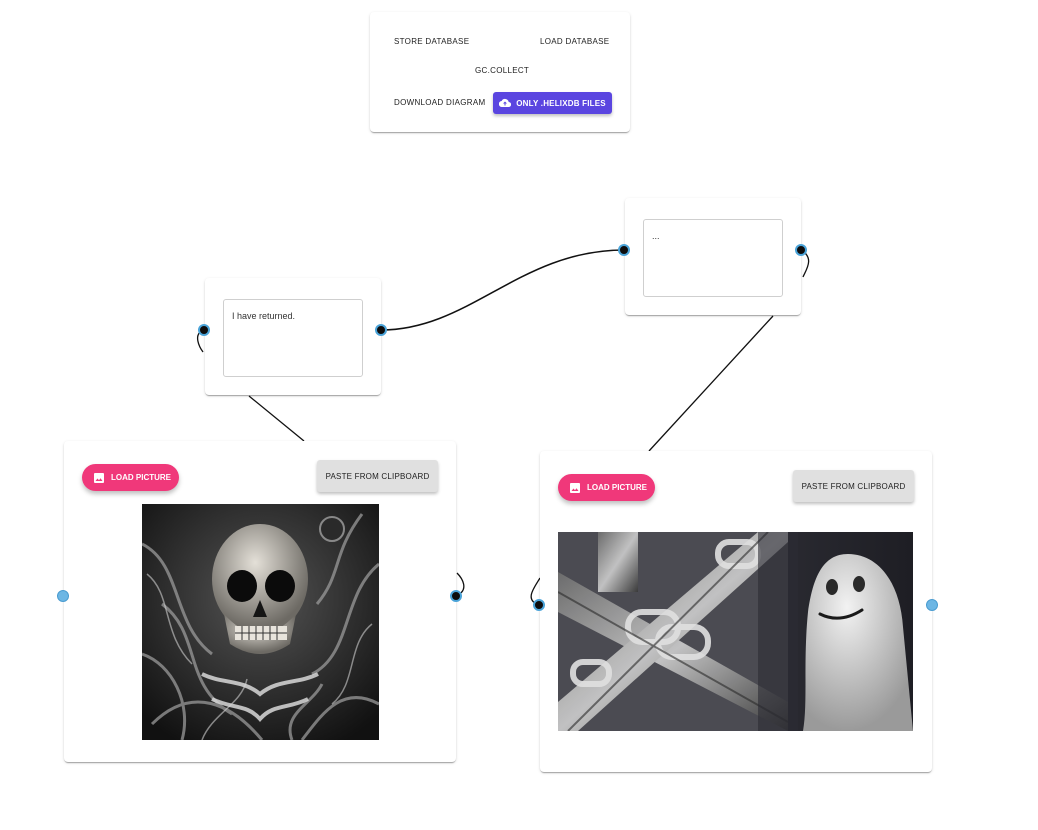  Describe the element at coordinates (63, 596) in the screenshot. I see `image-node-1-input-port` at that location.